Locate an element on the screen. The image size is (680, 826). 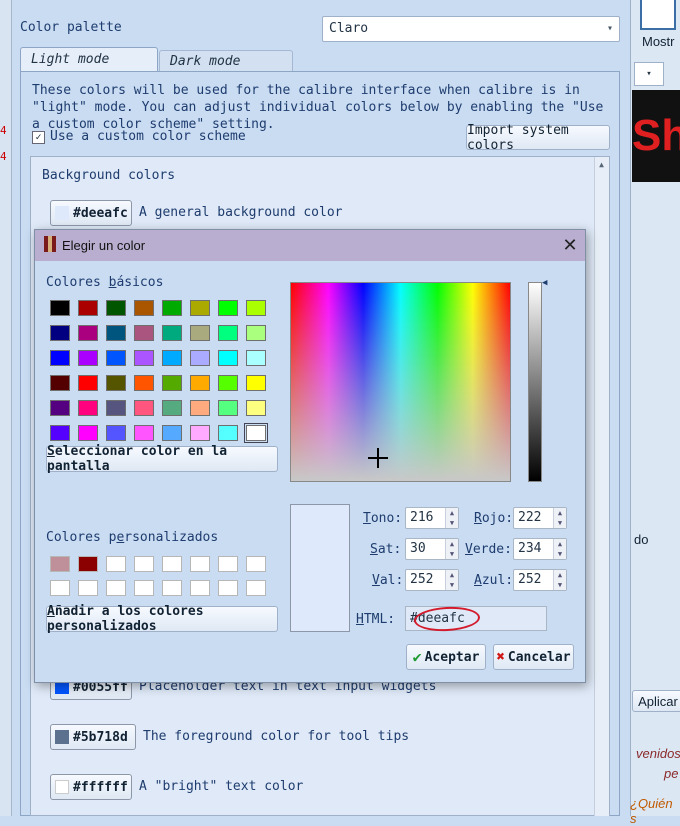
scroll-up-icon: ▲ is located at coordinates (601, 166).